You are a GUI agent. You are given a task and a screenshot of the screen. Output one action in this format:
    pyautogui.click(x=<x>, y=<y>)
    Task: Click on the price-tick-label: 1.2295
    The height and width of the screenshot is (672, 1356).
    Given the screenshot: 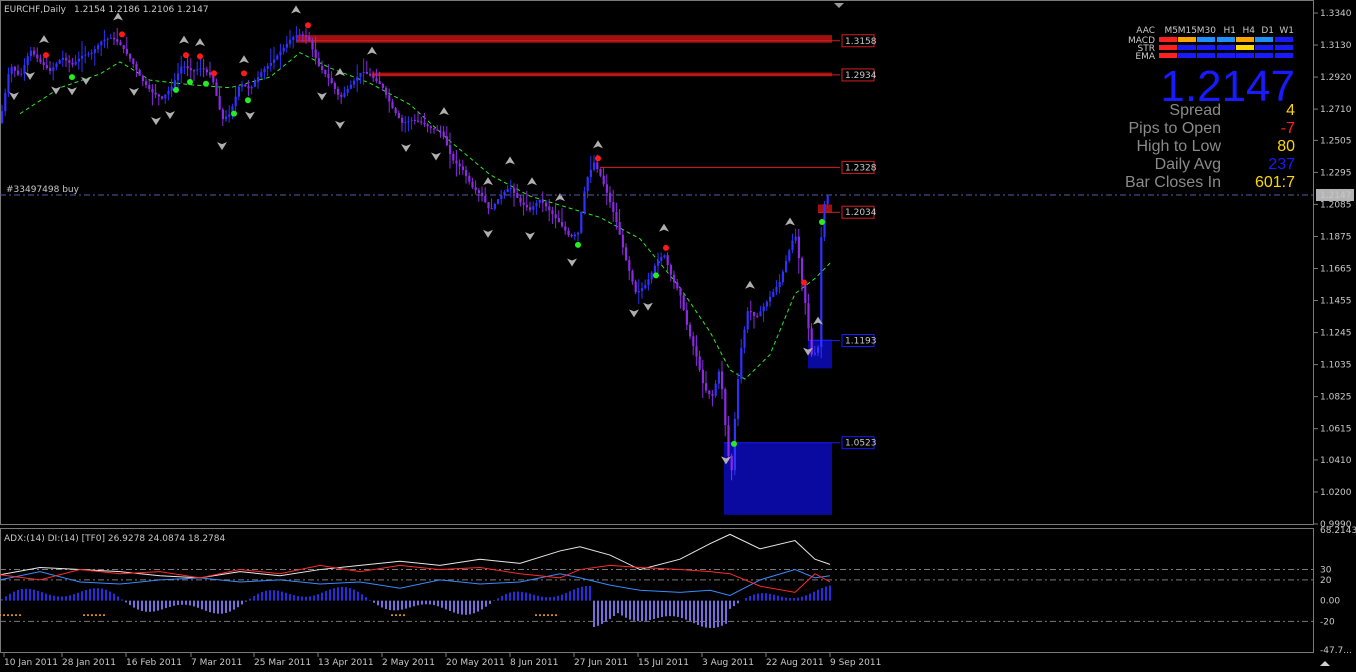 What is the action you would take?
    pyautogui.click(x=1336, y=173)
    